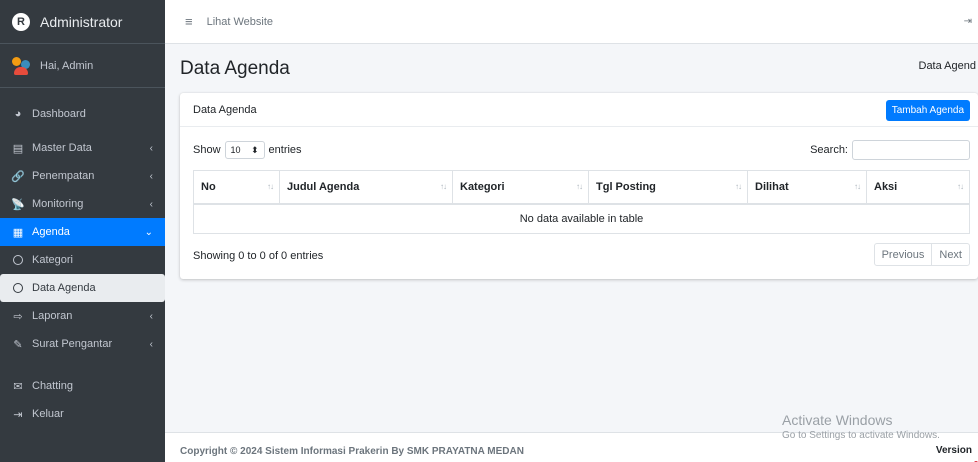  What do you see at coordinates (18, 414) in the screenshot?
I see `sign-out-icon: ⇥` at bounding box center [18, 414].